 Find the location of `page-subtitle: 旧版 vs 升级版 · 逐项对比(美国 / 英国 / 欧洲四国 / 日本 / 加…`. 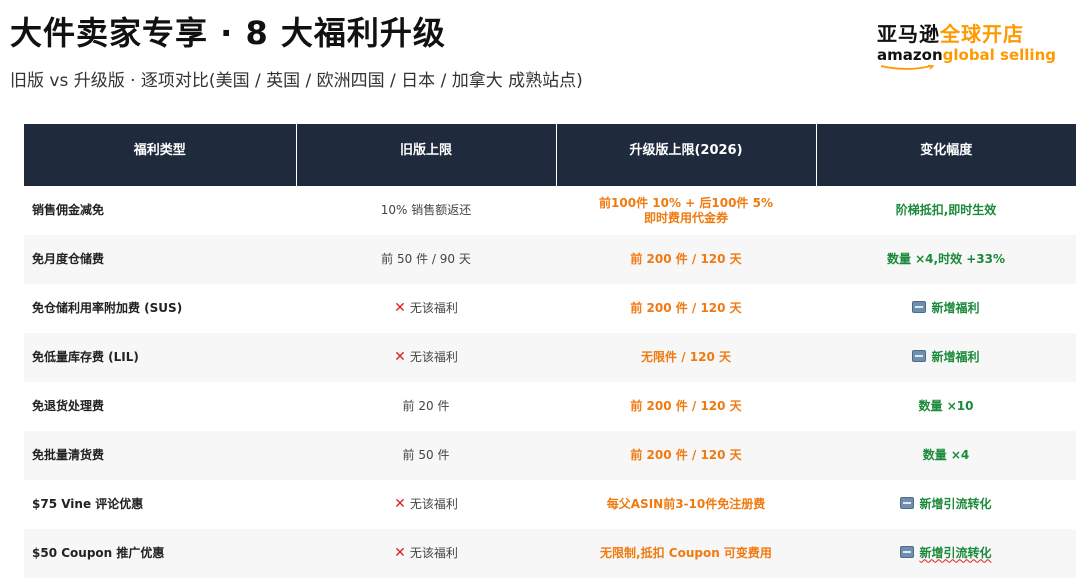

page-subtitle: 旧版 vs 升级版 · 逐项对比(美国 / 英国 / 欧洲四国 / 日本 / 加… is located at coordinates (296, 81).